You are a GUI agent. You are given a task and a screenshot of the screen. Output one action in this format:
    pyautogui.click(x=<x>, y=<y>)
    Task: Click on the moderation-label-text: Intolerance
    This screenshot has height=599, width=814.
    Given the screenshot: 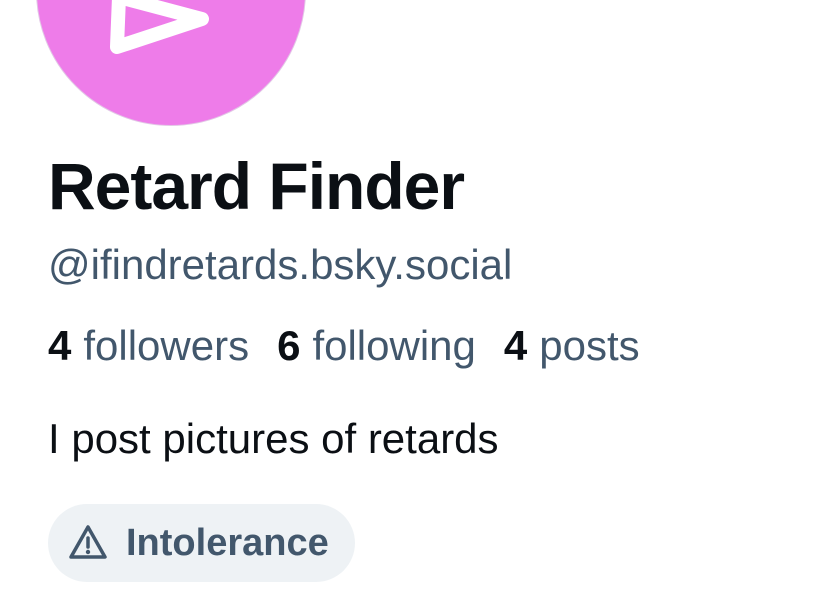 What is the action you would take?
    pyautogui.click(x=227, y=542)
    